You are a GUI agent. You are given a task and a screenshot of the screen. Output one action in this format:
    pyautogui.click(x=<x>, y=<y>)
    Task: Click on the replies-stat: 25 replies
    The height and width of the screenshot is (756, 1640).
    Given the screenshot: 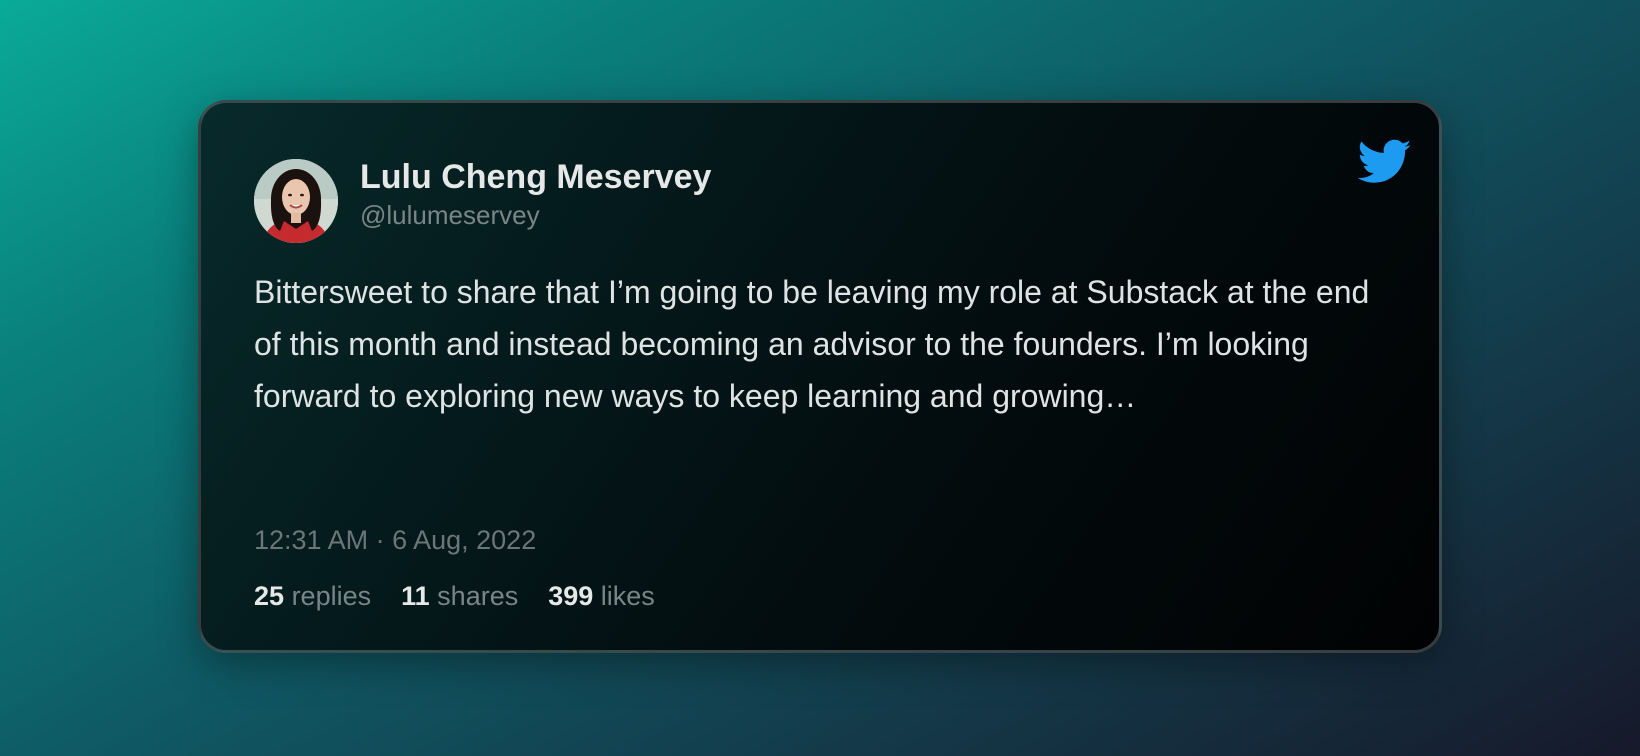 What is the action you would take?
    pyautogui.click(x=312, y=596)
    